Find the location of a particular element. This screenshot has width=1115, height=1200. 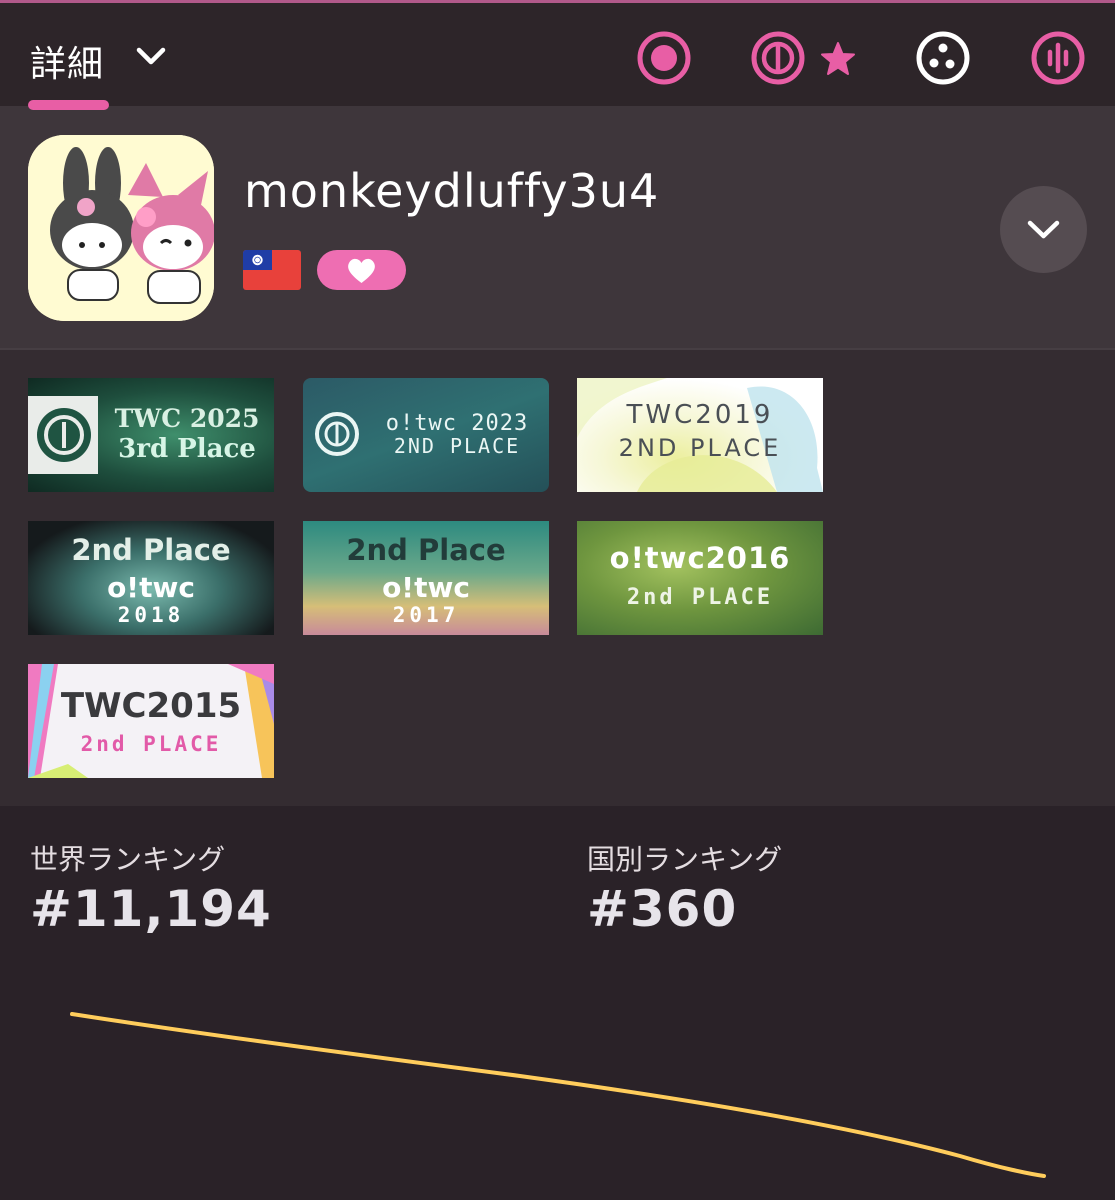

badge-twc-2015: TWC2015 2nd PLACE is located at coordinates (151, 721).